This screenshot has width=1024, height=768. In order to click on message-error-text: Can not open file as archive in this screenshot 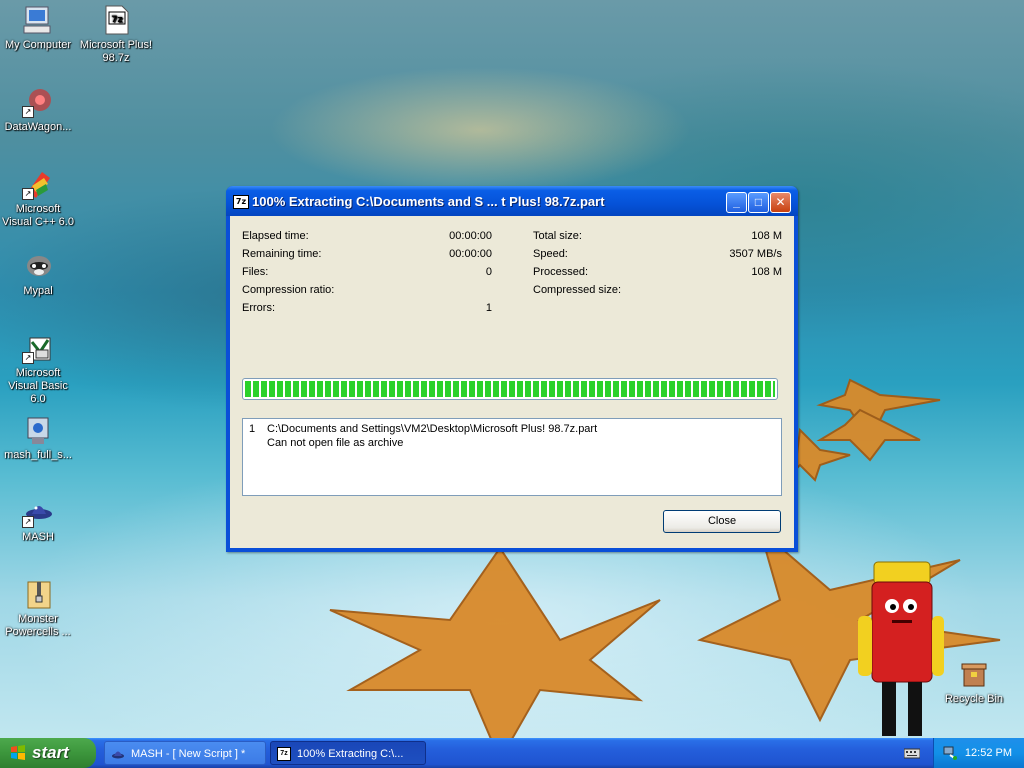, I will do `click(335, 443)`.